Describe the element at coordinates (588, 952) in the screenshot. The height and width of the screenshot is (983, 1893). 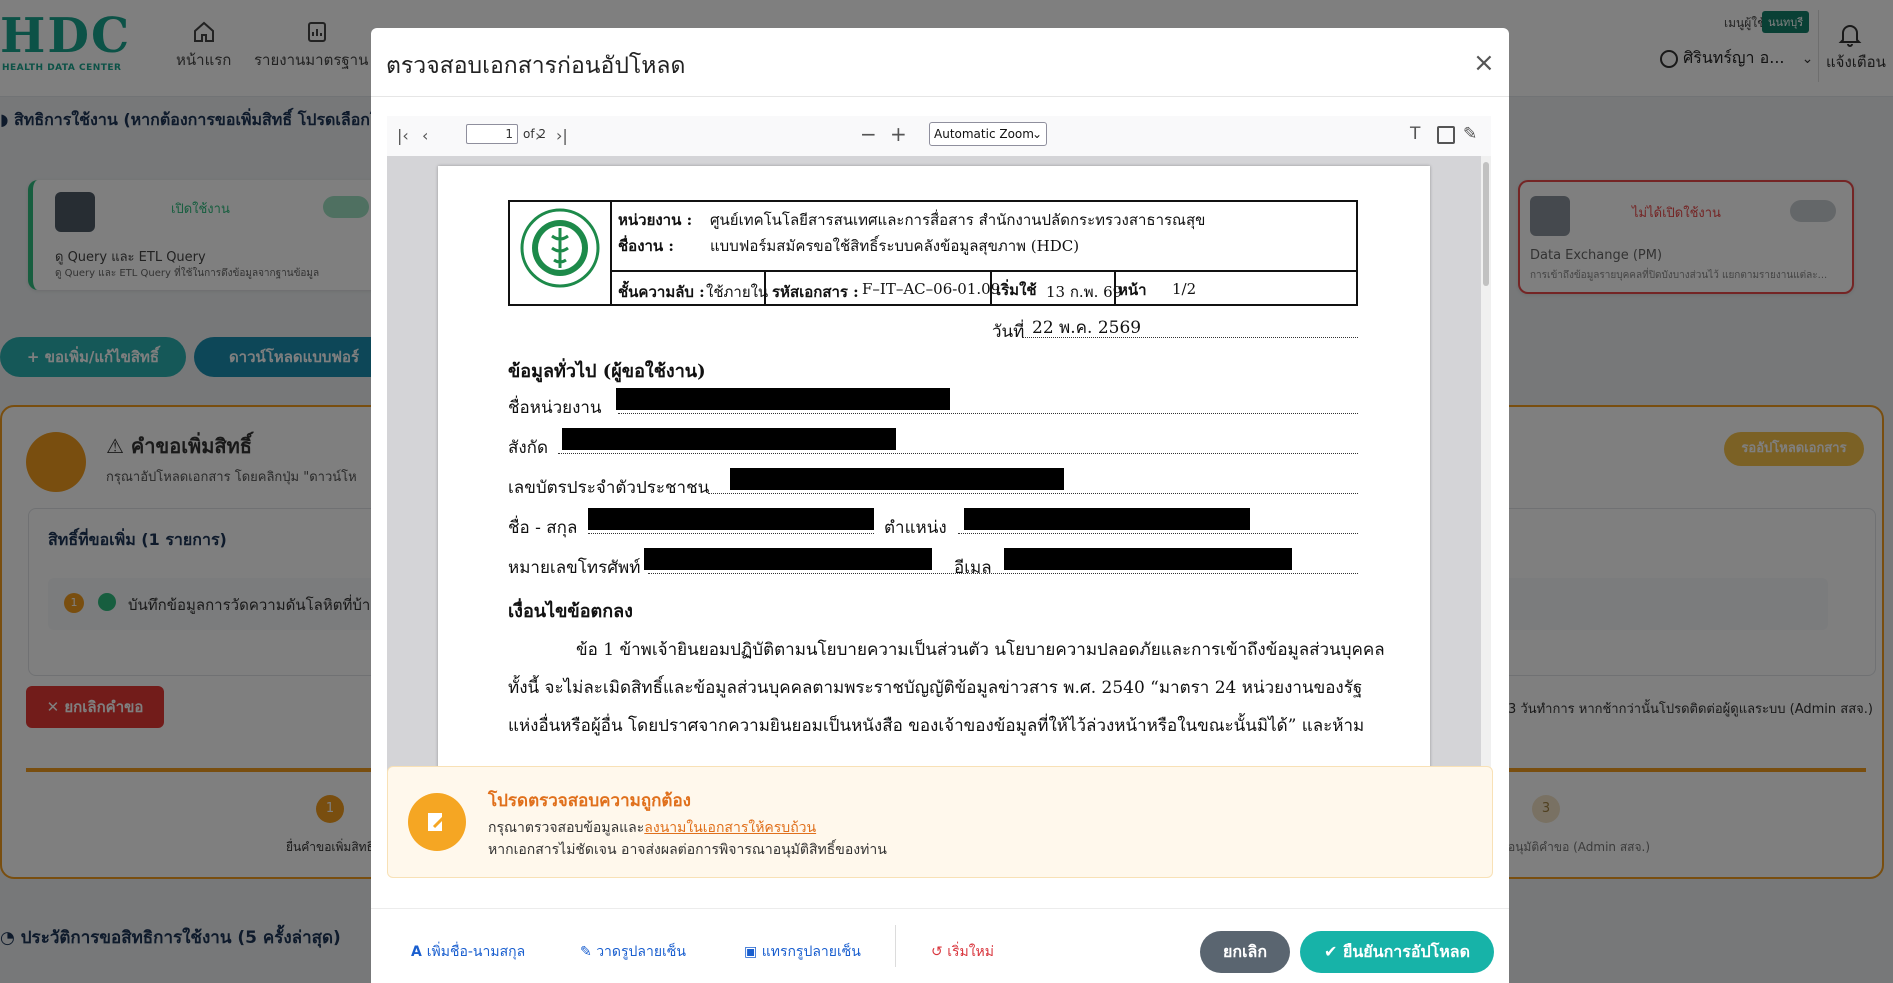
I see `pen-icon: ✎` at that location.